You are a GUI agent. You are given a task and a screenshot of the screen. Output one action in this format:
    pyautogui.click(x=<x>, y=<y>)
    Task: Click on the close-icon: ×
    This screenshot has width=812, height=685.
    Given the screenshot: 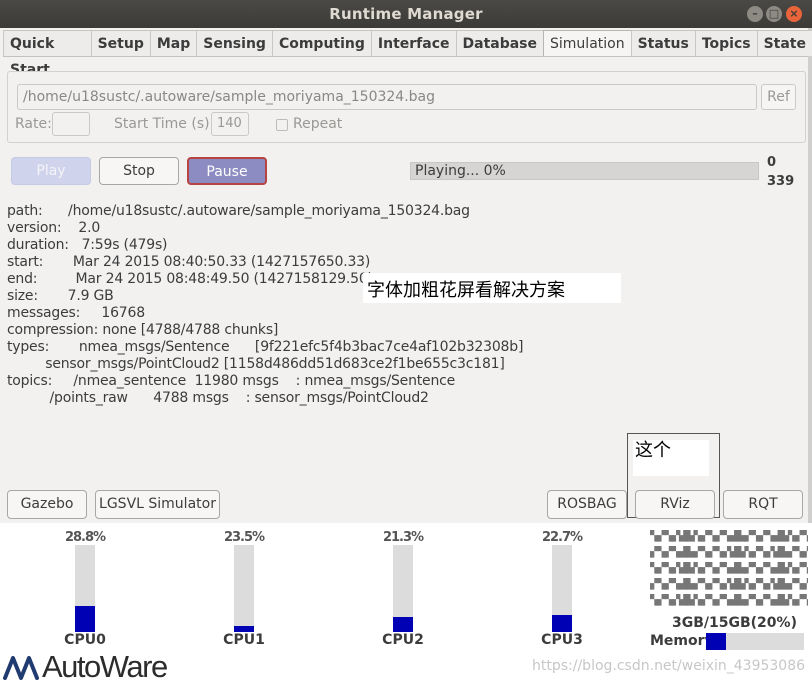 What is the action you would take?
    pyautogui.click(x=794, y=14)
    